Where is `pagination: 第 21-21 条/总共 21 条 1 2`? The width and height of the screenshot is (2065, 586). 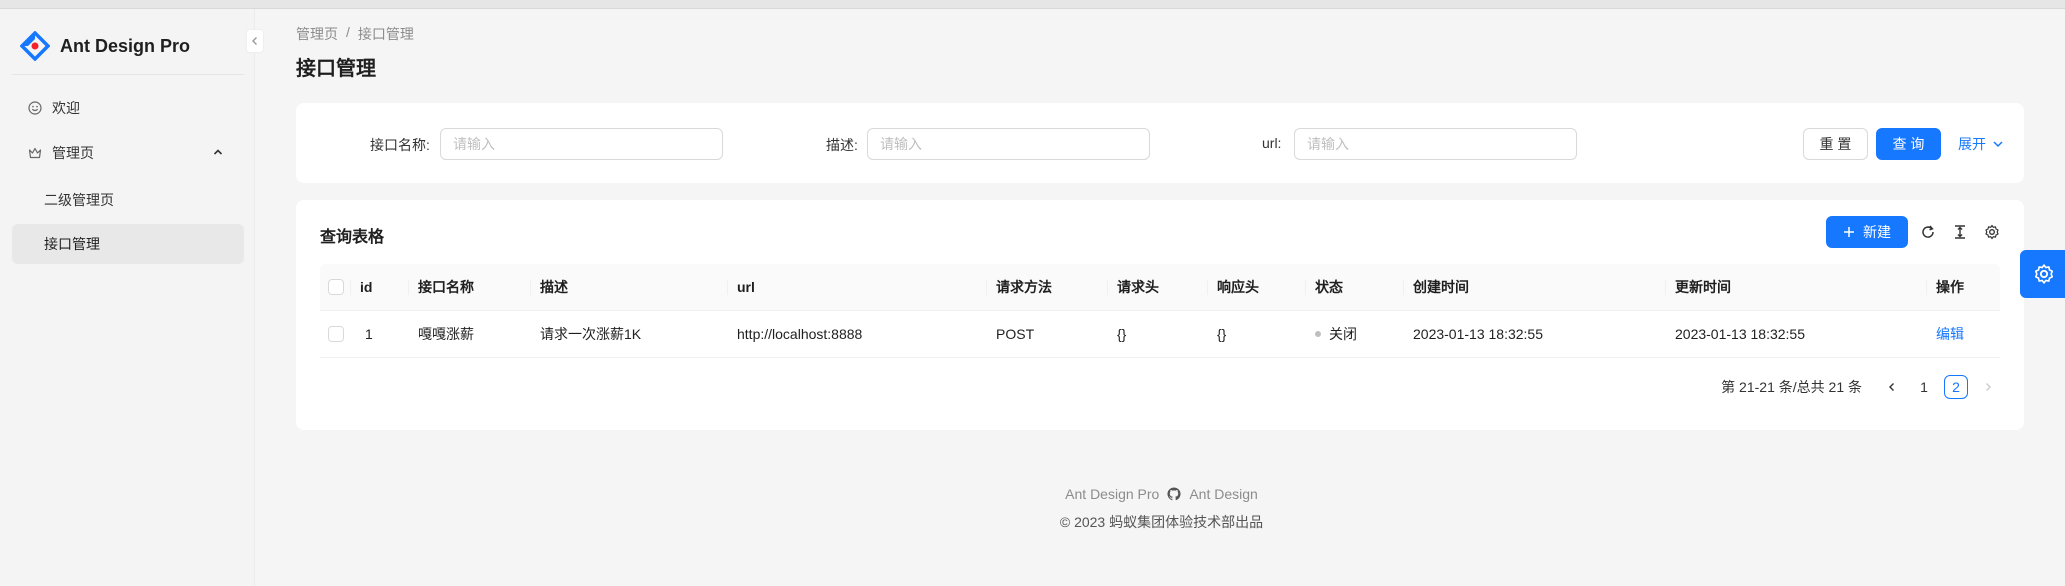 pagination: 第 21-21 条/总共 21 条 1 2 is located at coordinates (1860, 387).